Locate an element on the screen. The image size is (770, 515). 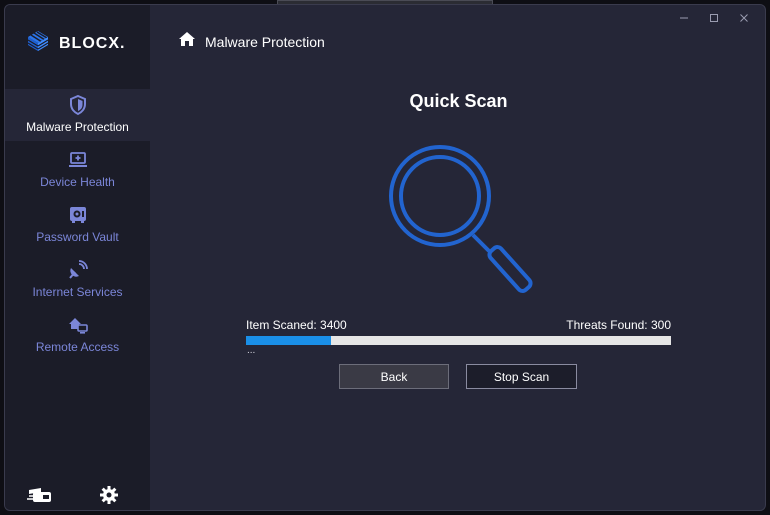
maximize-icon is located at coordinates (714, 18).